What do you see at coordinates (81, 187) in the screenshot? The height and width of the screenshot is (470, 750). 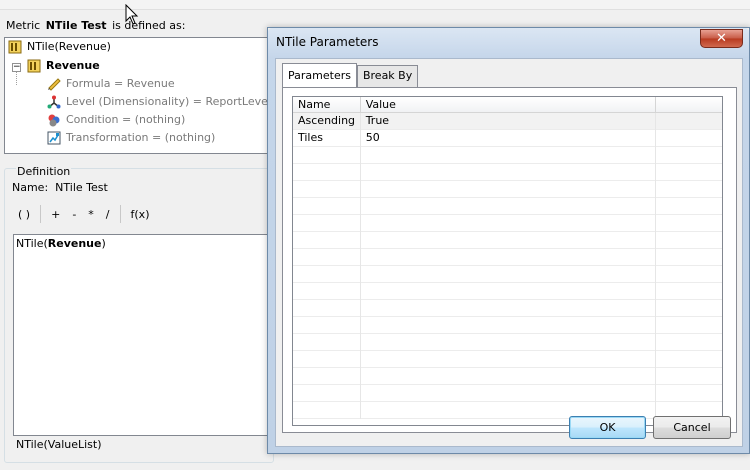 I see `name-value: NTile Test` at bounding box center [81, 187].